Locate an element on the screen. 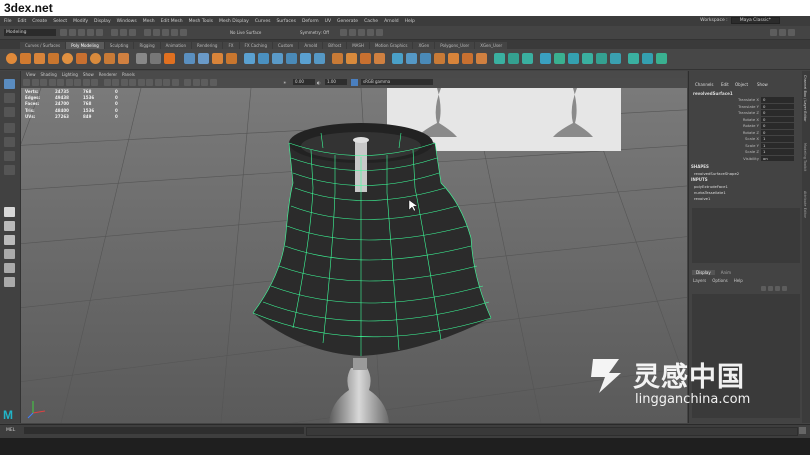  color-space-dropdown: sRGB gamma is located at coordinates (397, 82).